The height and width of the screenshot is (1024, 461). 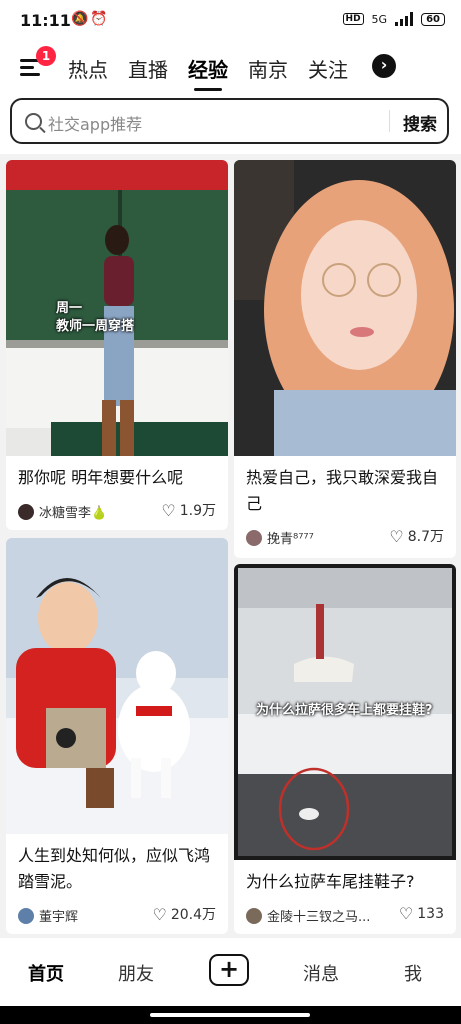 What do you see at coordinates (430, 913) in the screenshot?
I see `like-count: 133` at bounding box center [430, 913].